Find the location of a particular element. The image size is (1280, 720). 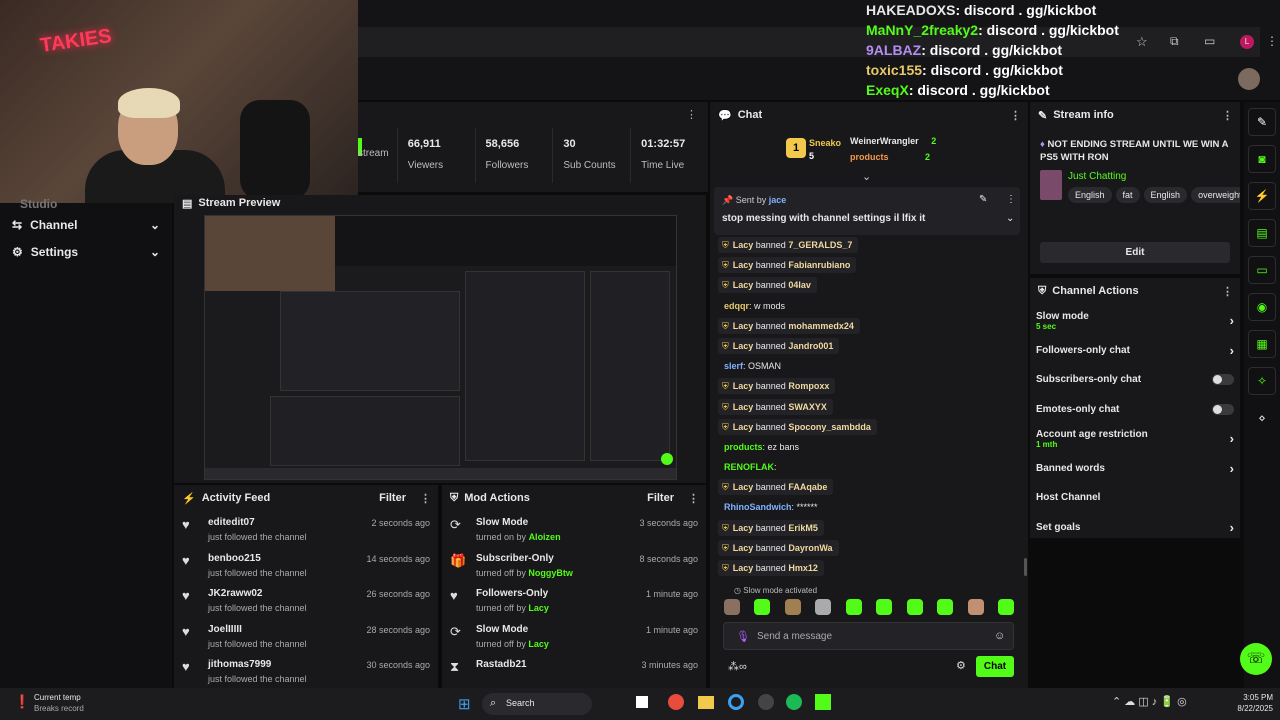

mic-icon: 🎙 is located at coordinates (743, 636).